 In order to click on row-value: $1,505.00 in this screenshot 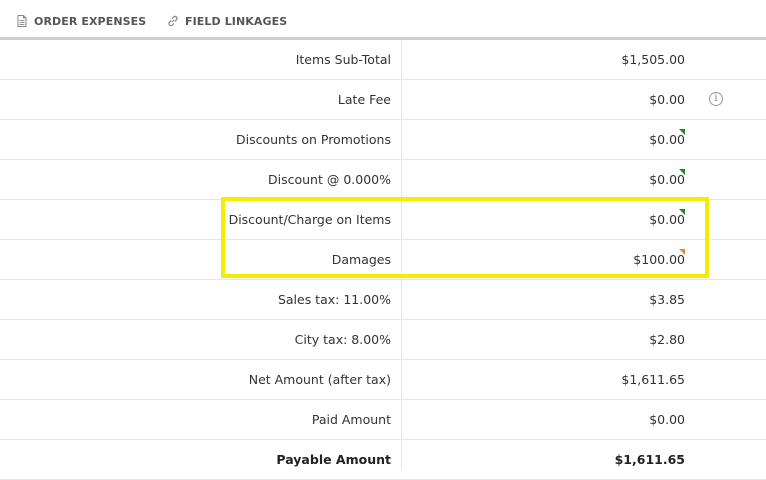, I will do `click(653, 59)`.